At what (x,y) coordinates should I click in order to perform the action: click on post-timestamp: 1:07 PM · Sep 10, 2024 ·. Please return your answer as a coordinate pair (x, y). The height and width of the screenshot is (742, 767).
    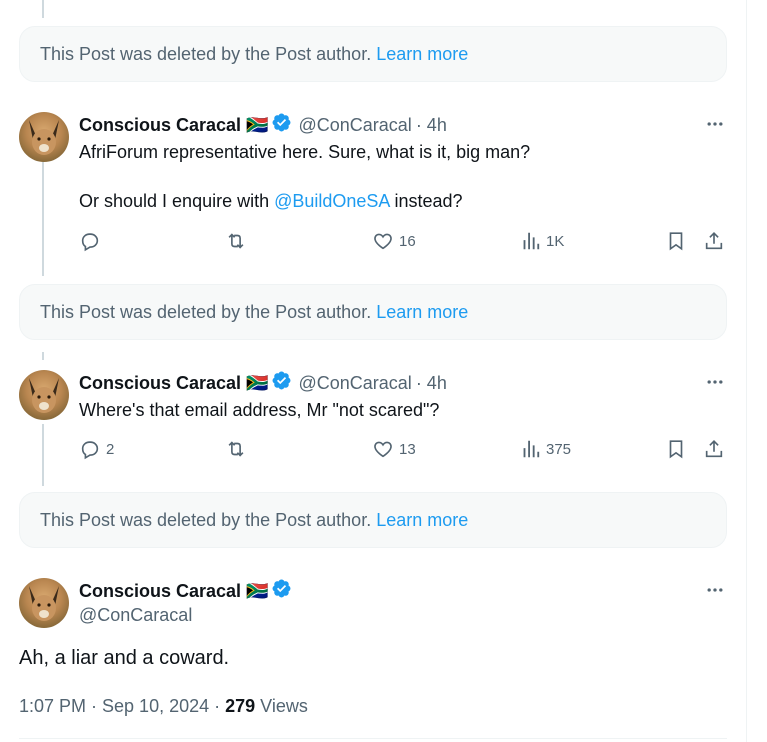
    Looking at the image, I should click on (122, 706).